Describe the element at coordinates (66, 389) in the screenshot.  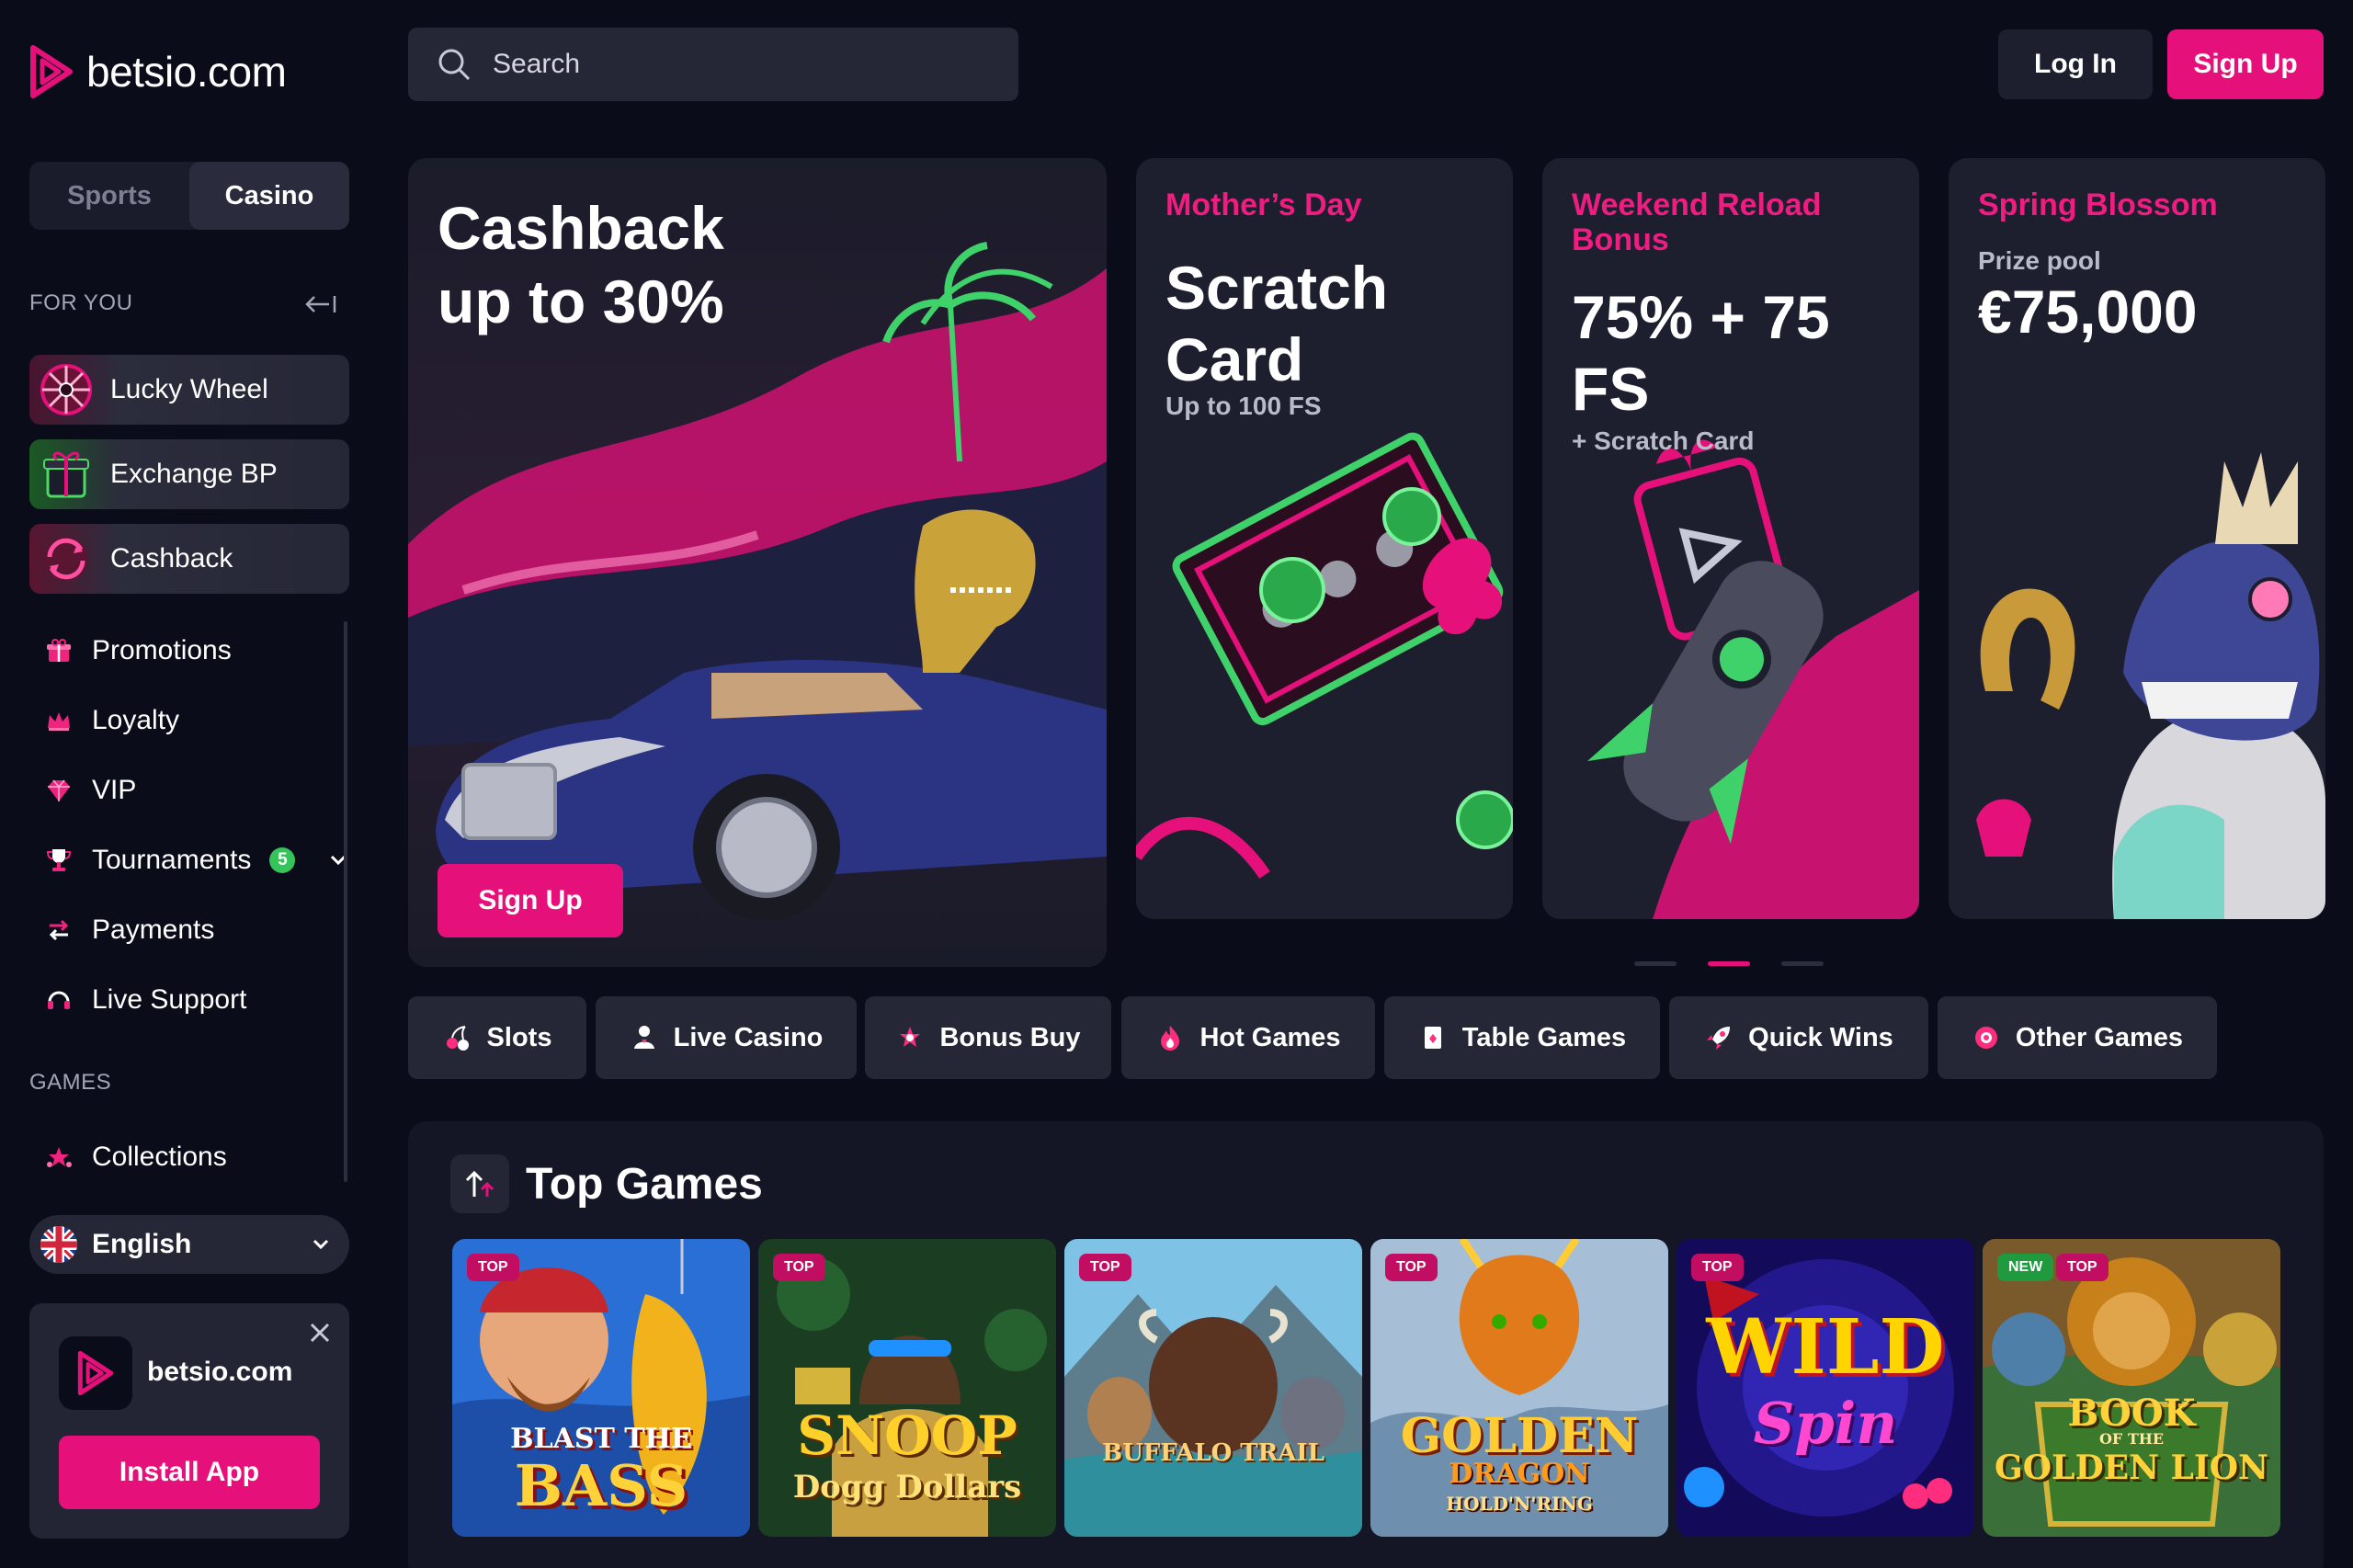
I see `wheel-icon` at that location.